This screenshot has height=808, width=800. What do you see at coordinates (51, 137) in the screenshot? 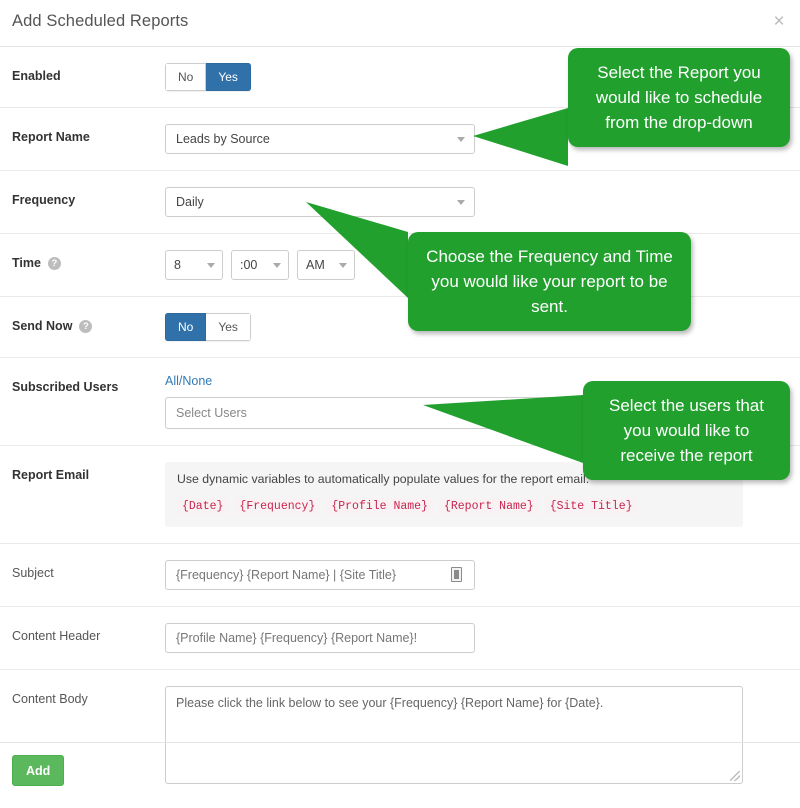
I see `label-report-name: Report Name` at bounding box center [51, 137].